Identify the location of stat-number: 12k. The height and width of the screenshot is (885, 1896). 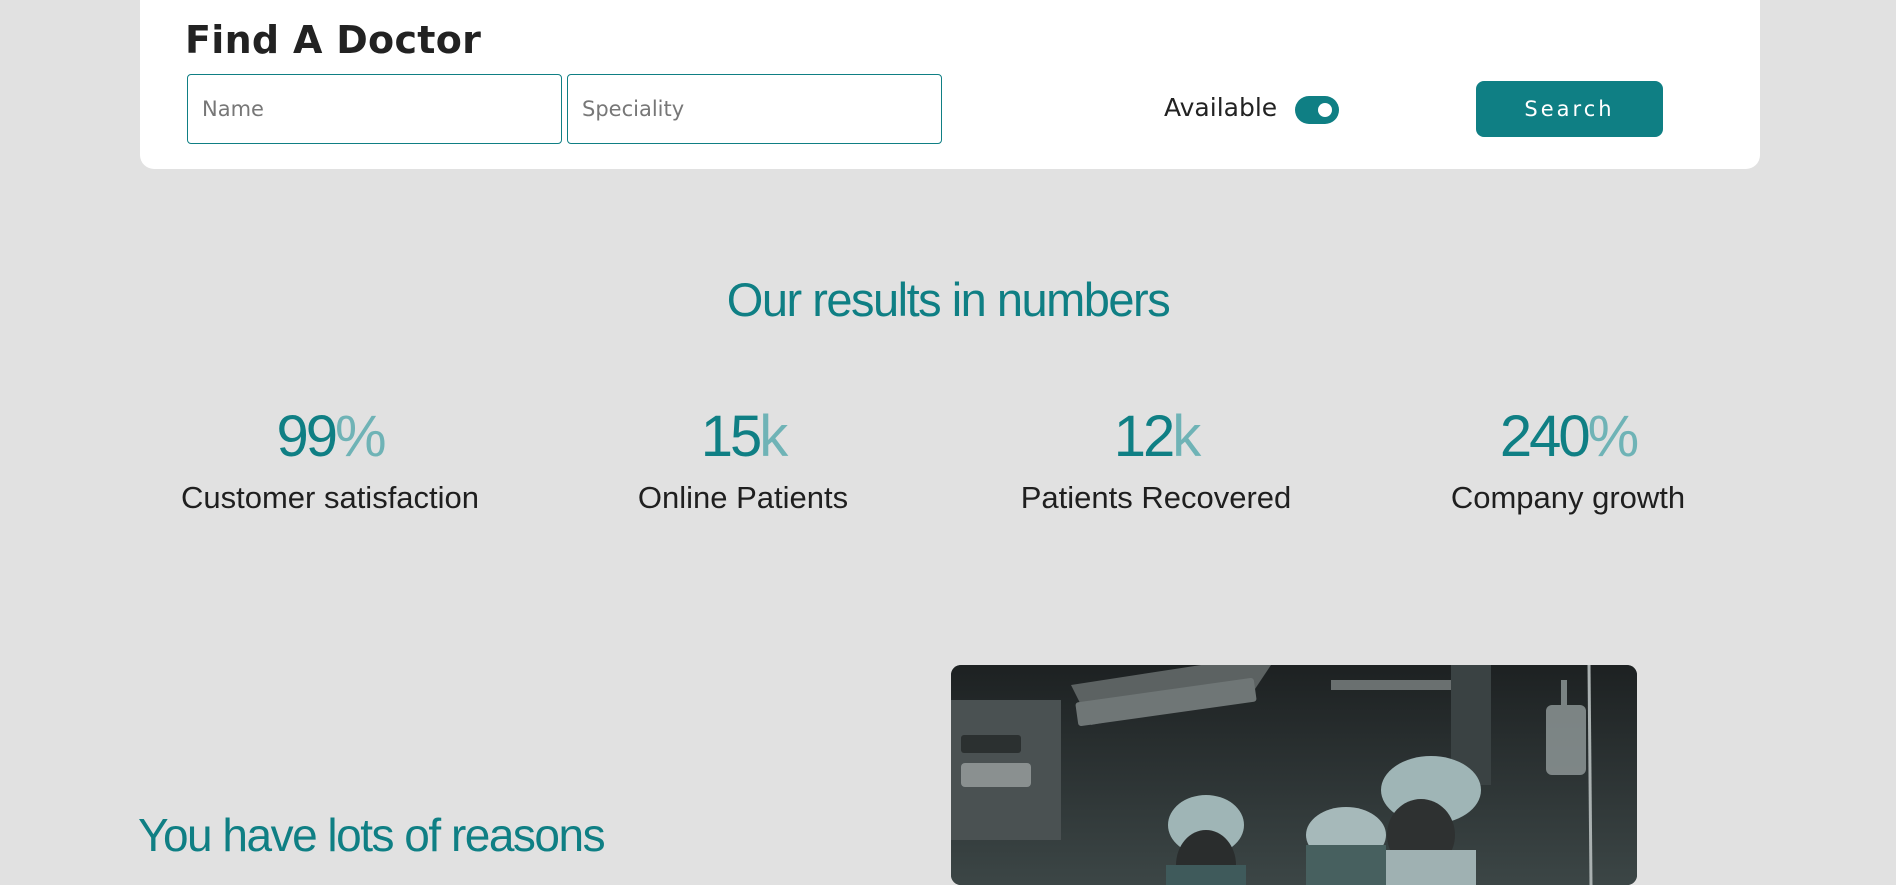
(1156, 437).